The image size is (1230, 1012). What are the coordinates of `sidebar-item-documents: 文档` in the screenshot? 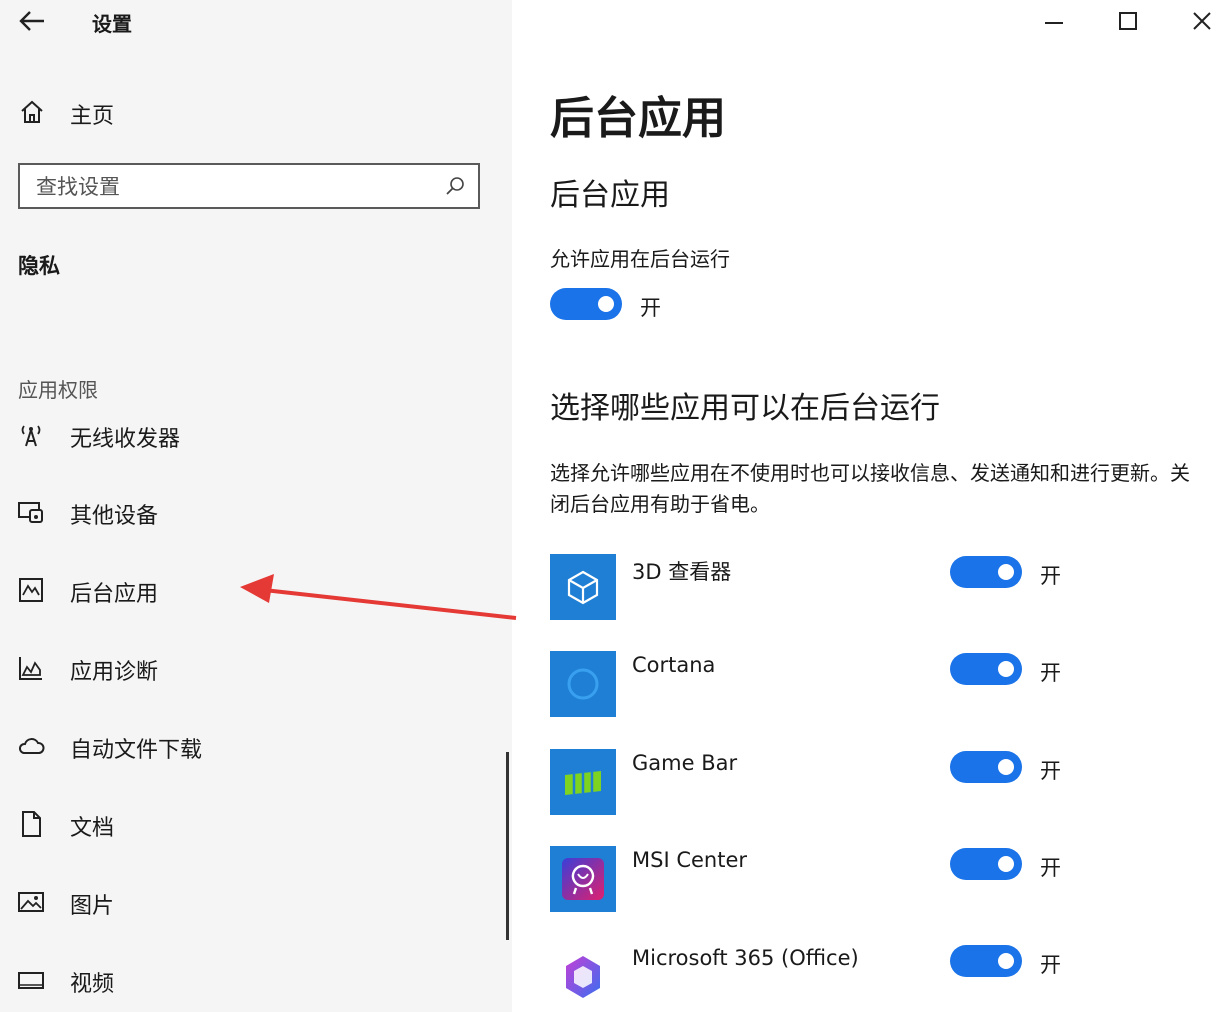 It's located at (234, 824).